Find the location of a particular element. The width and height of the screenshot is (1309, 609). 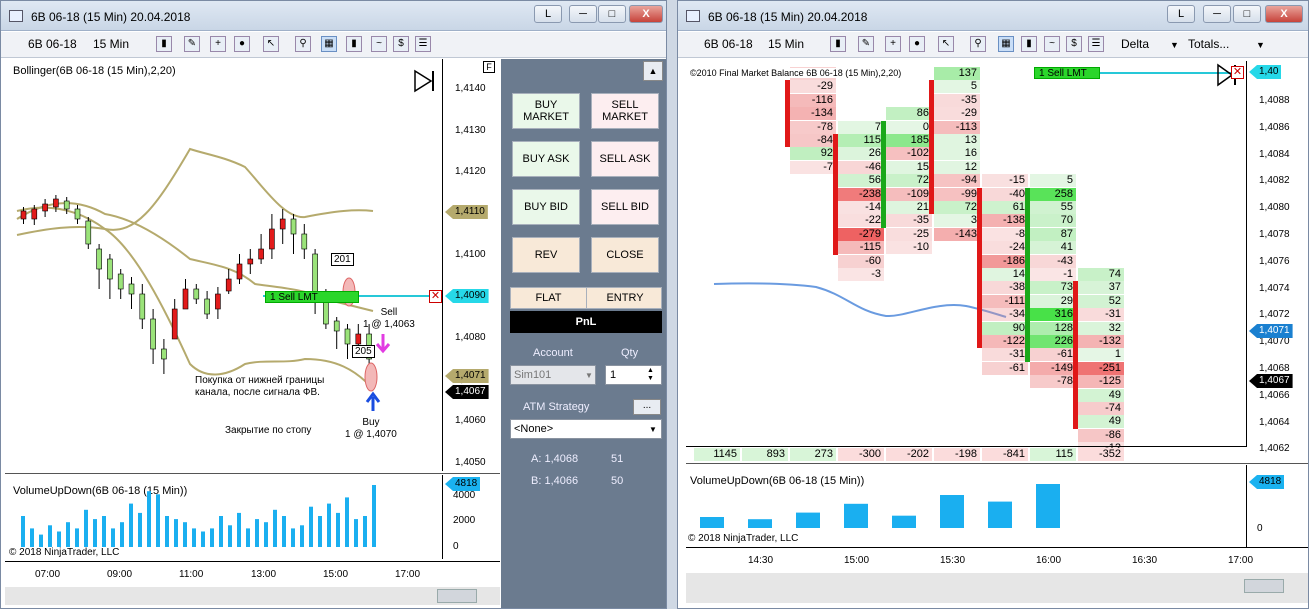

right-window-title: 6B 06-18 (15 Min) 20.04.2018 is located at coordinates (788, 17).